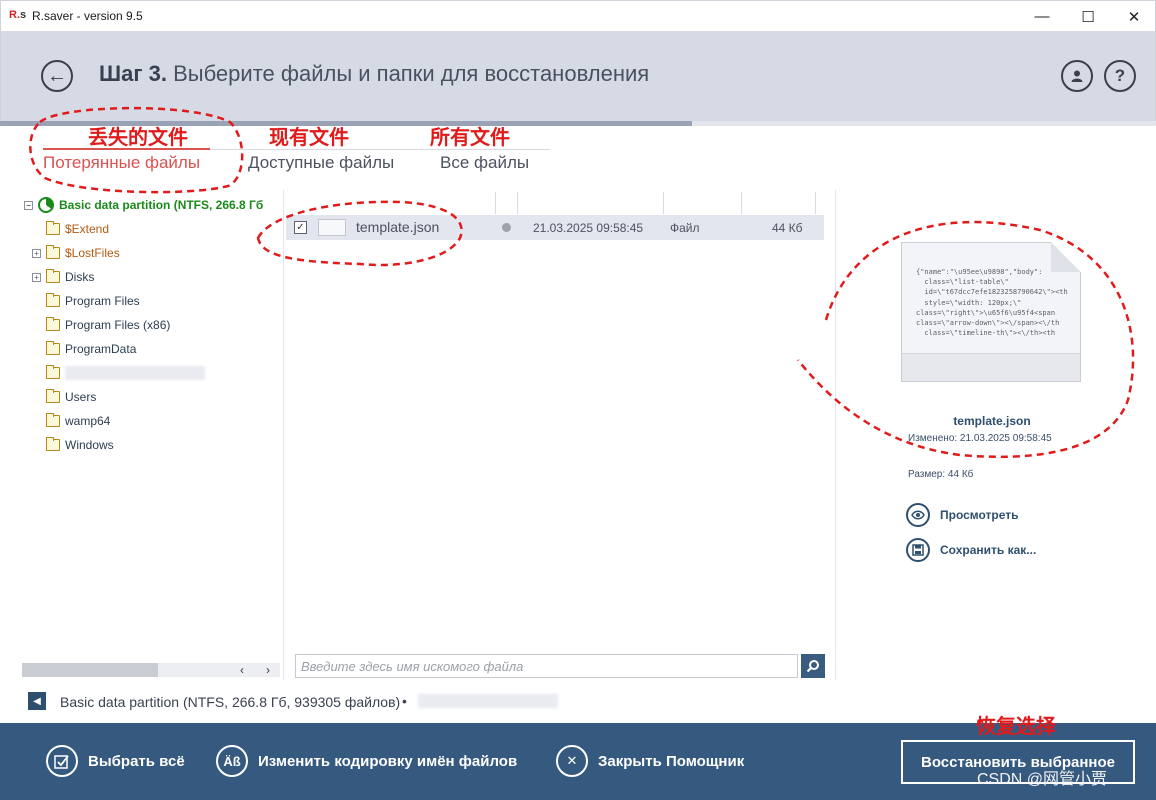 The height and width of the screenshot is (800, 1156). I want to click on file-icon, so click(332, 227).